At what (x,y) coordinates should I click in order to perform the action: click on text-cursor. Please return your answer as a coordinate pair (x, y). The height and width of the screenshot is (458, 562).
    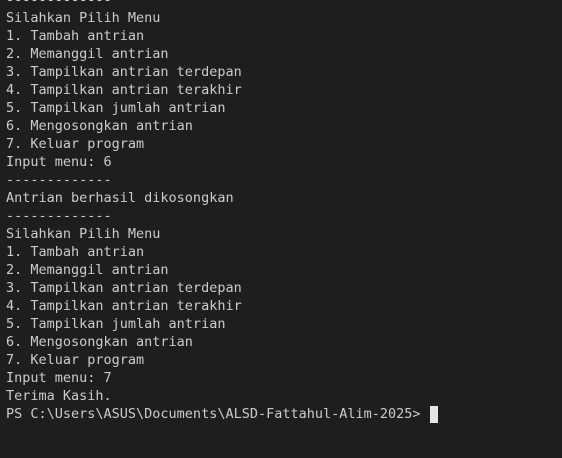
    Looking at the image, I should click on (433, 414).